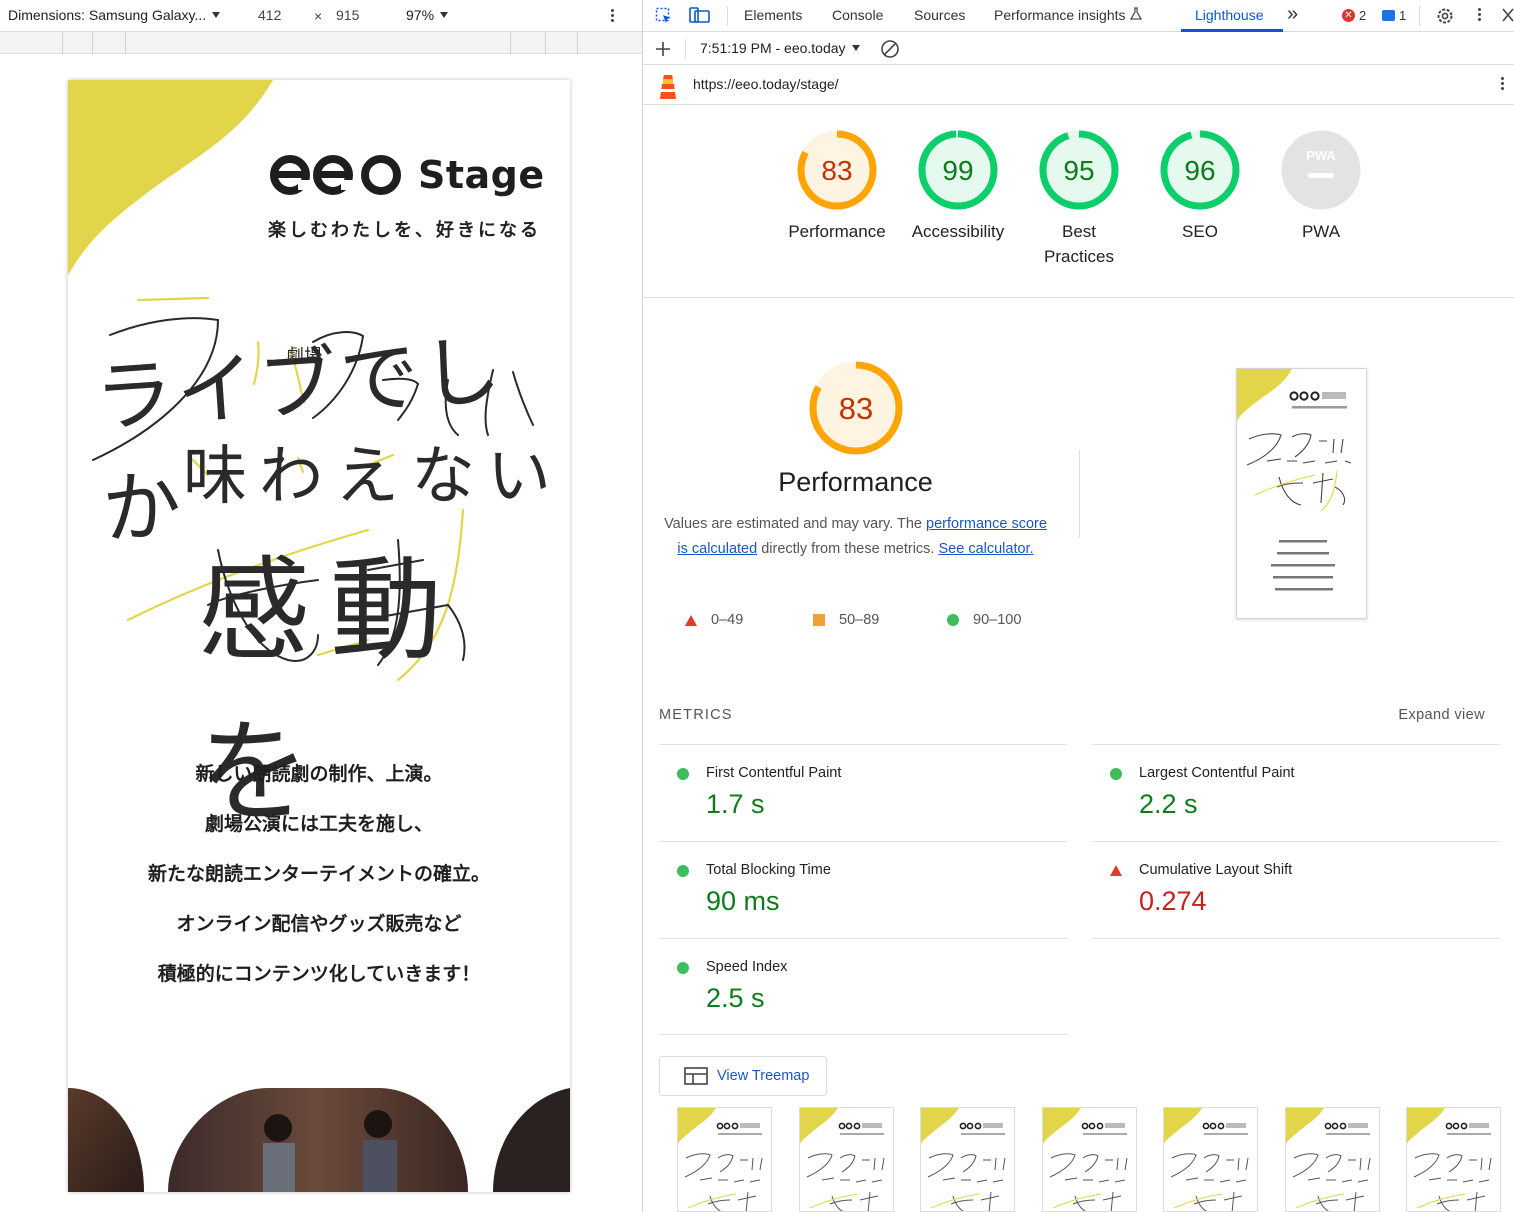 The image size is (1514, 1212). What do you see at coordinates (848, 549) in the screenshot?
I see `description-text: directly from these metrics.` at bounding box center [848, 549].